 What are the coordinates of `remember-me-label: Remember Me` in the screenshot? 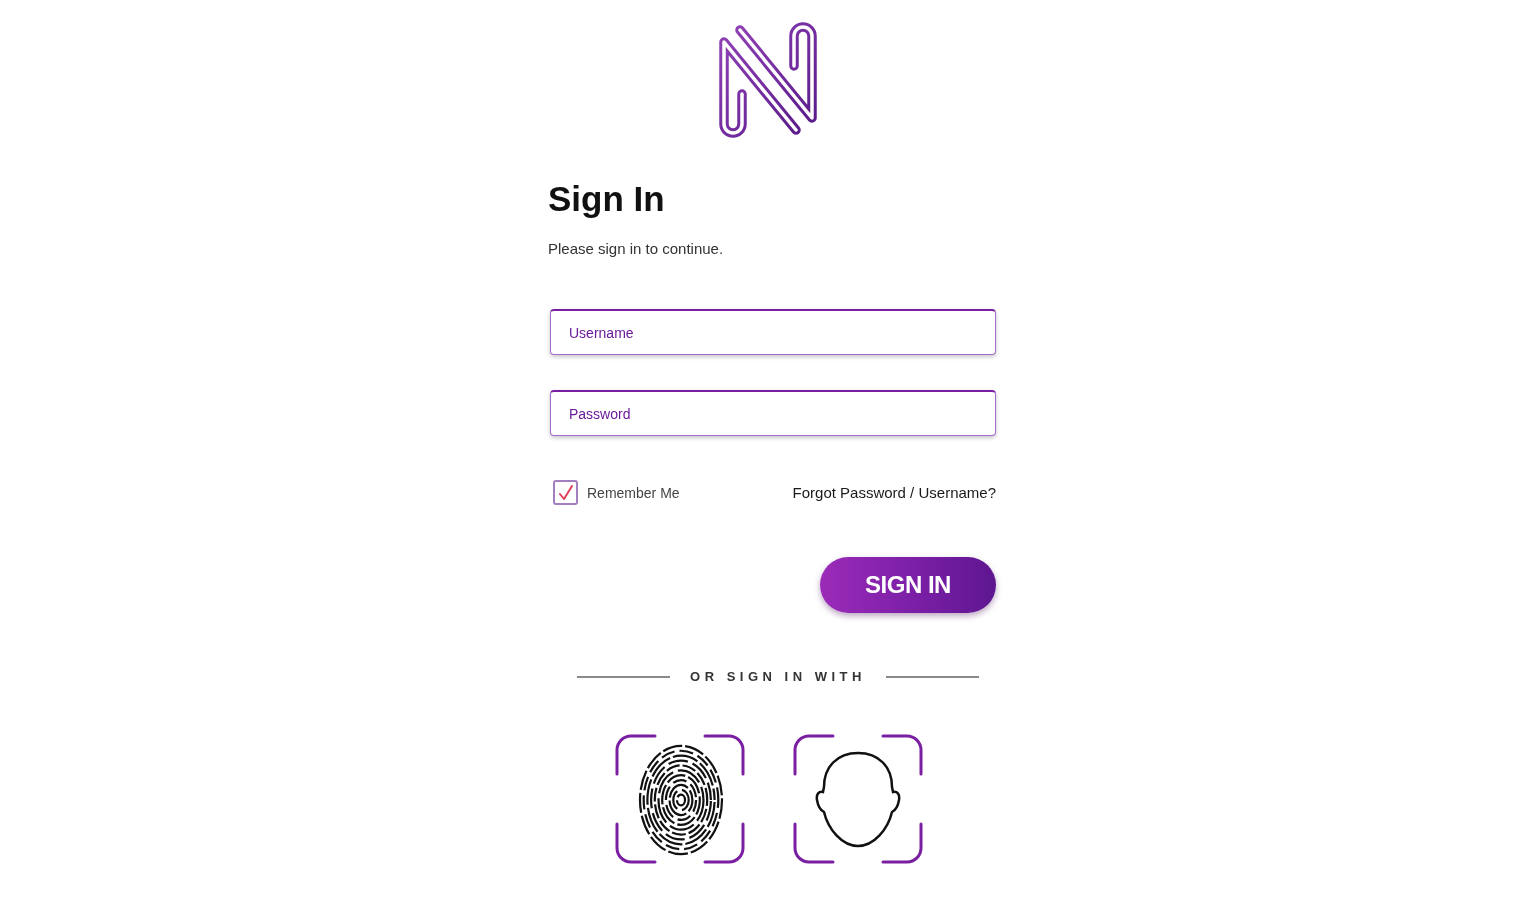 It's located at (633, 492).